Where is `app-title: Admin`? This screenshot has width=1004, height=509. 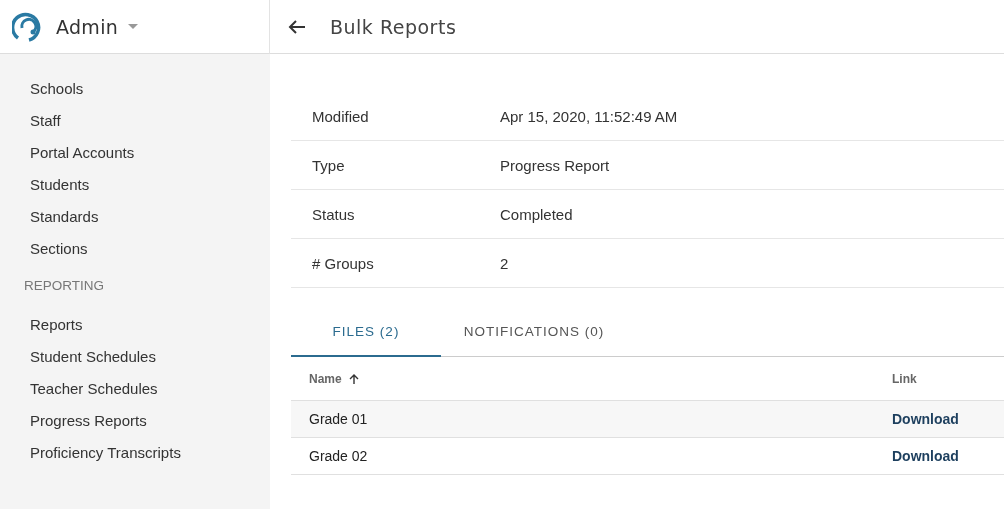
app-title: Admin is located at coordinates (87, 26).